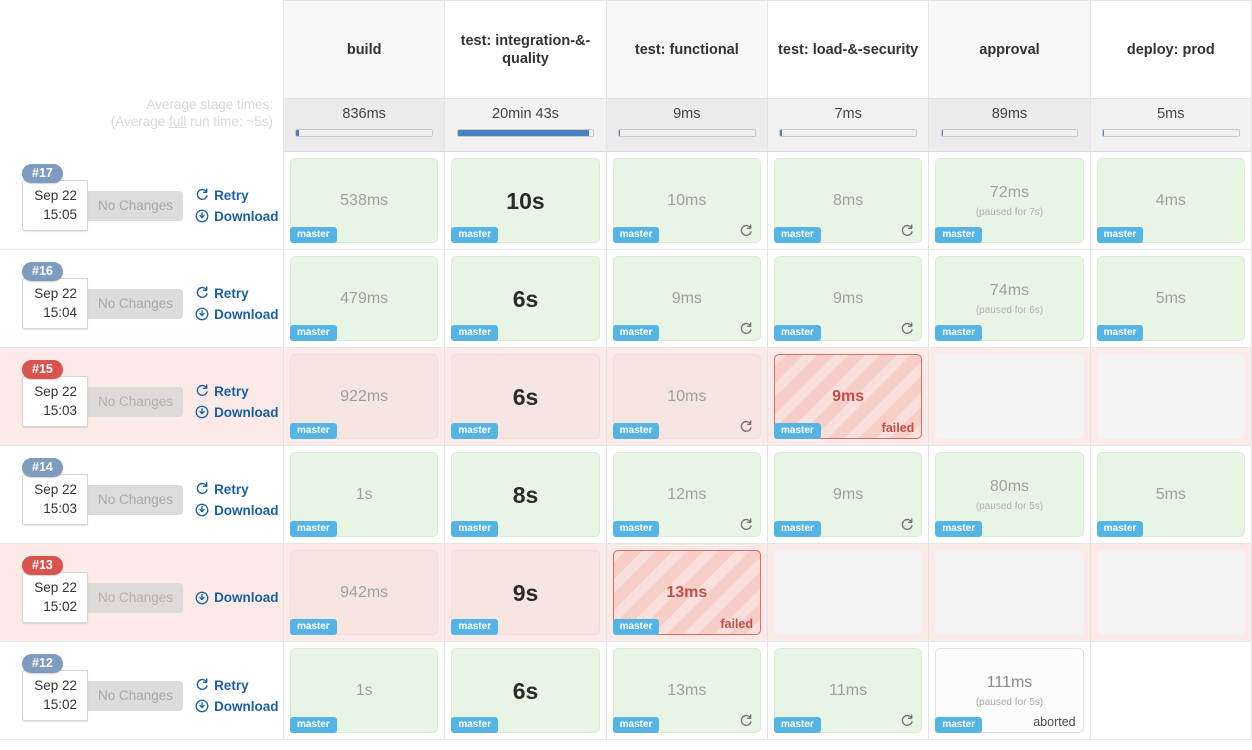  What do you see at coordinates (525, 592) in the screenshot?
I see `stage-cell: 9s master` at bounding box center [525, 592].